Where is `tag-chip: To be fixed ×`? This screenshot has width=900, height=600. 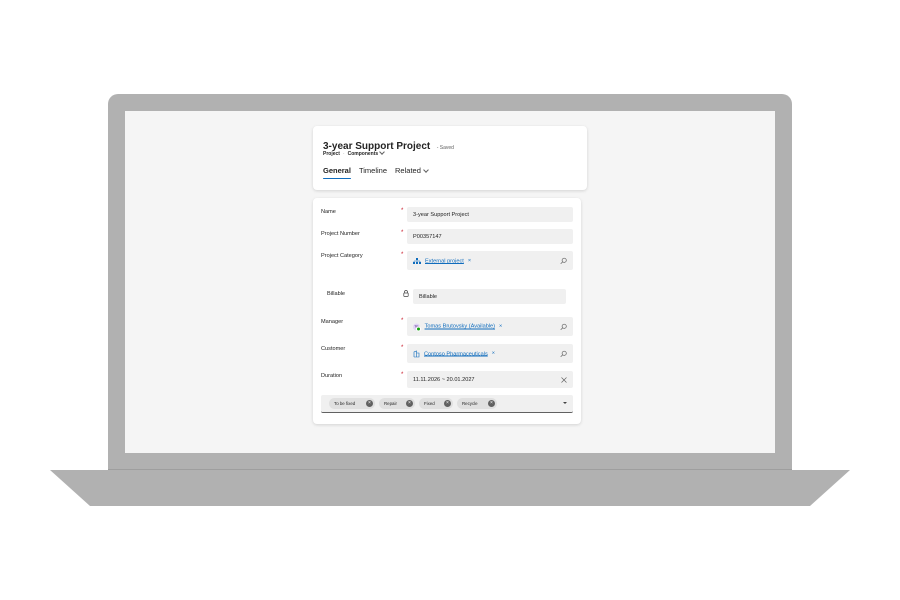
tag-chip: To be fixed × is located at coordinates (352, 403).